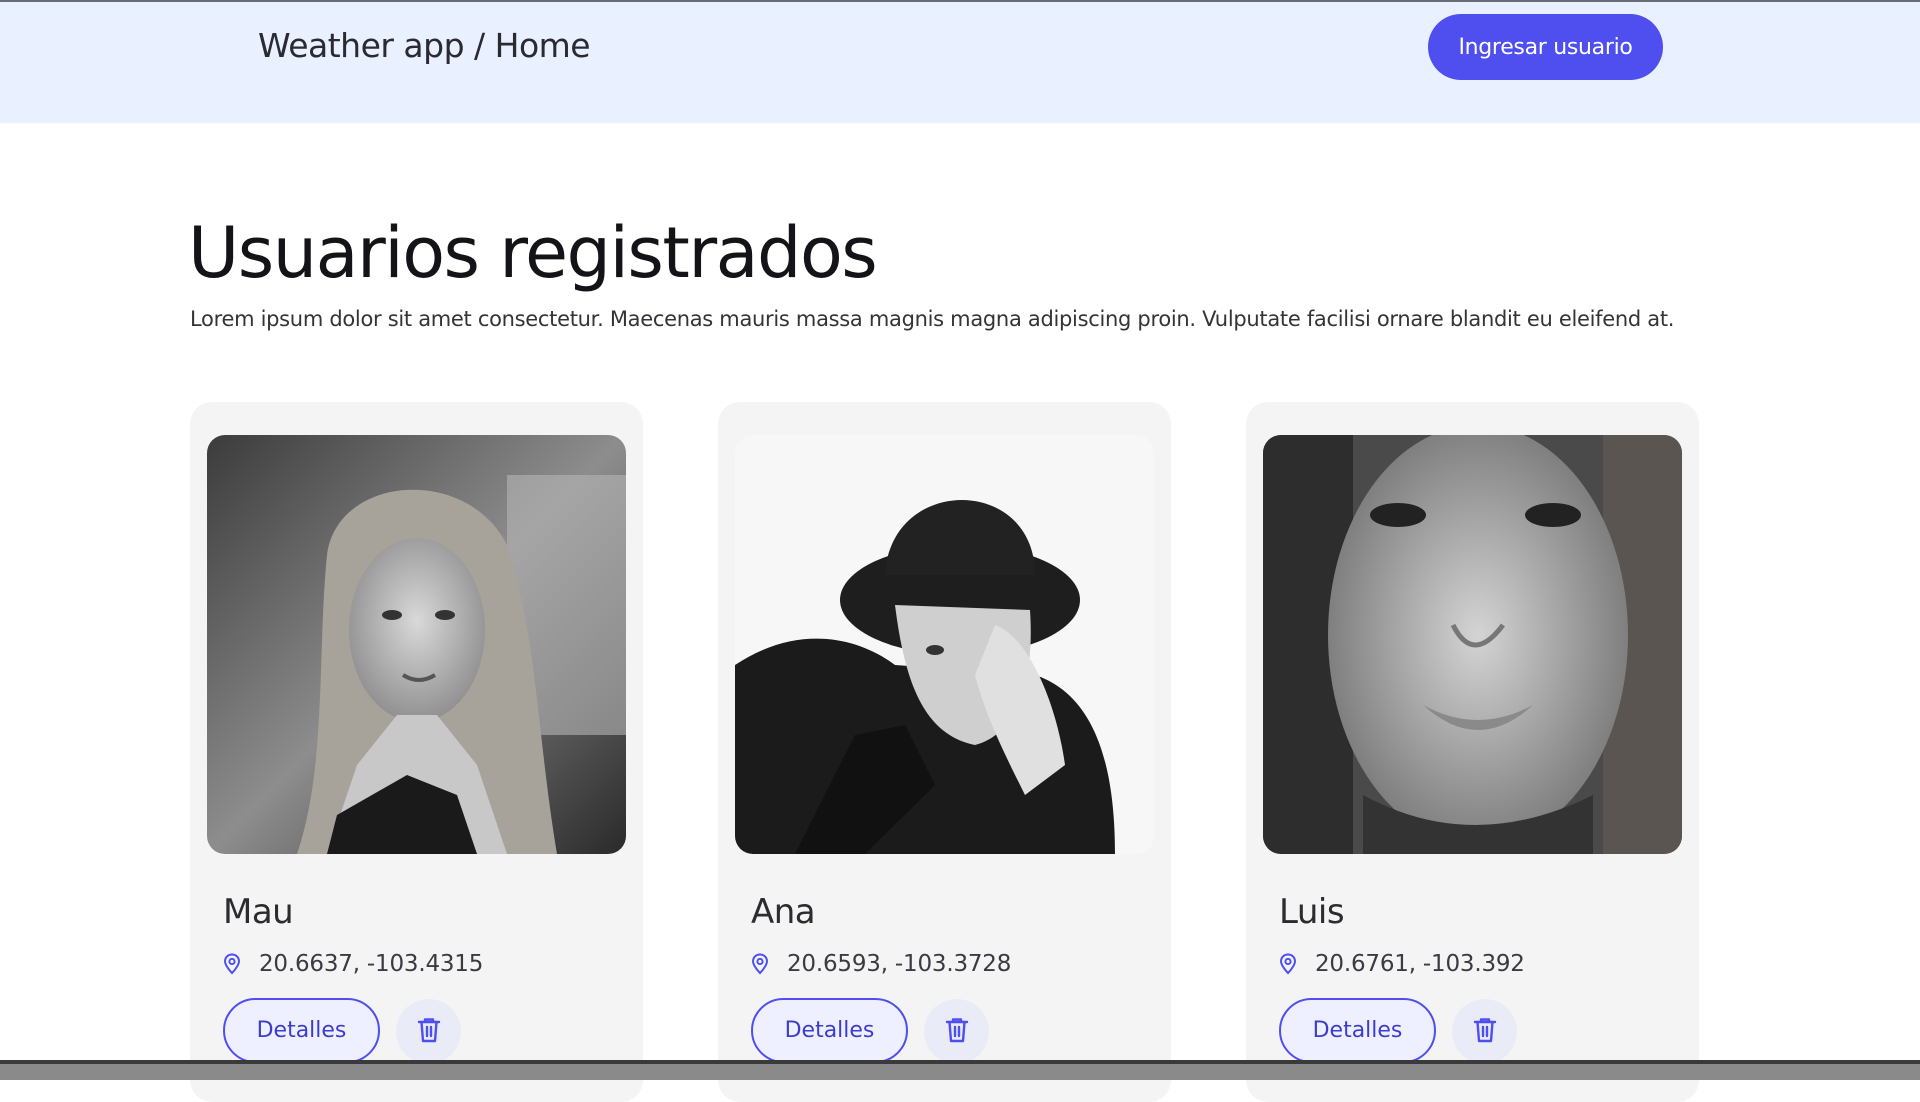  What do you see at coordinates (424, 45) in the screenshot?
I see `breadcrumb: Weather app / Home` at bounding box center [424, 45].